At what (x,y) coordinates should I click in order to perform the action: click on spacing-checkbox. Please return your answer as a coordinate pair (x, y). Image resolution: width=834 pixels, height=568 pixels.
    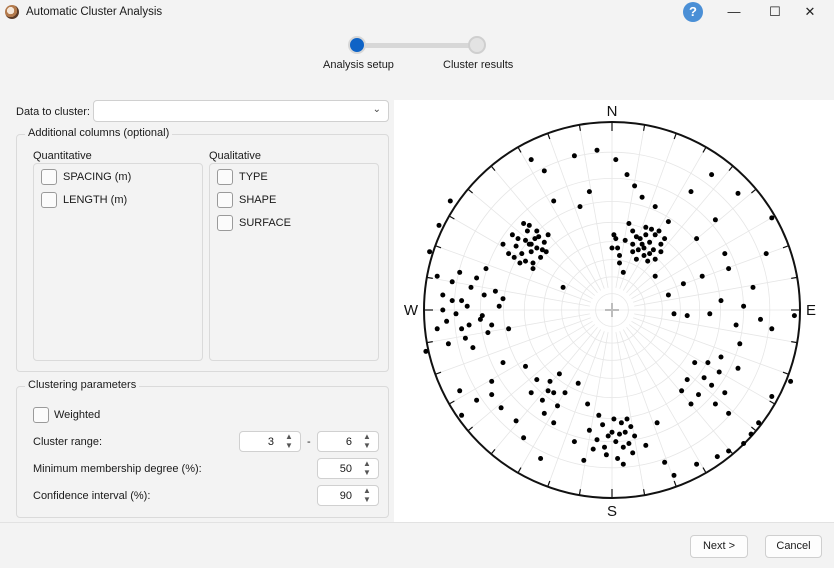
    Looking at the image, I should click on (49, 177).